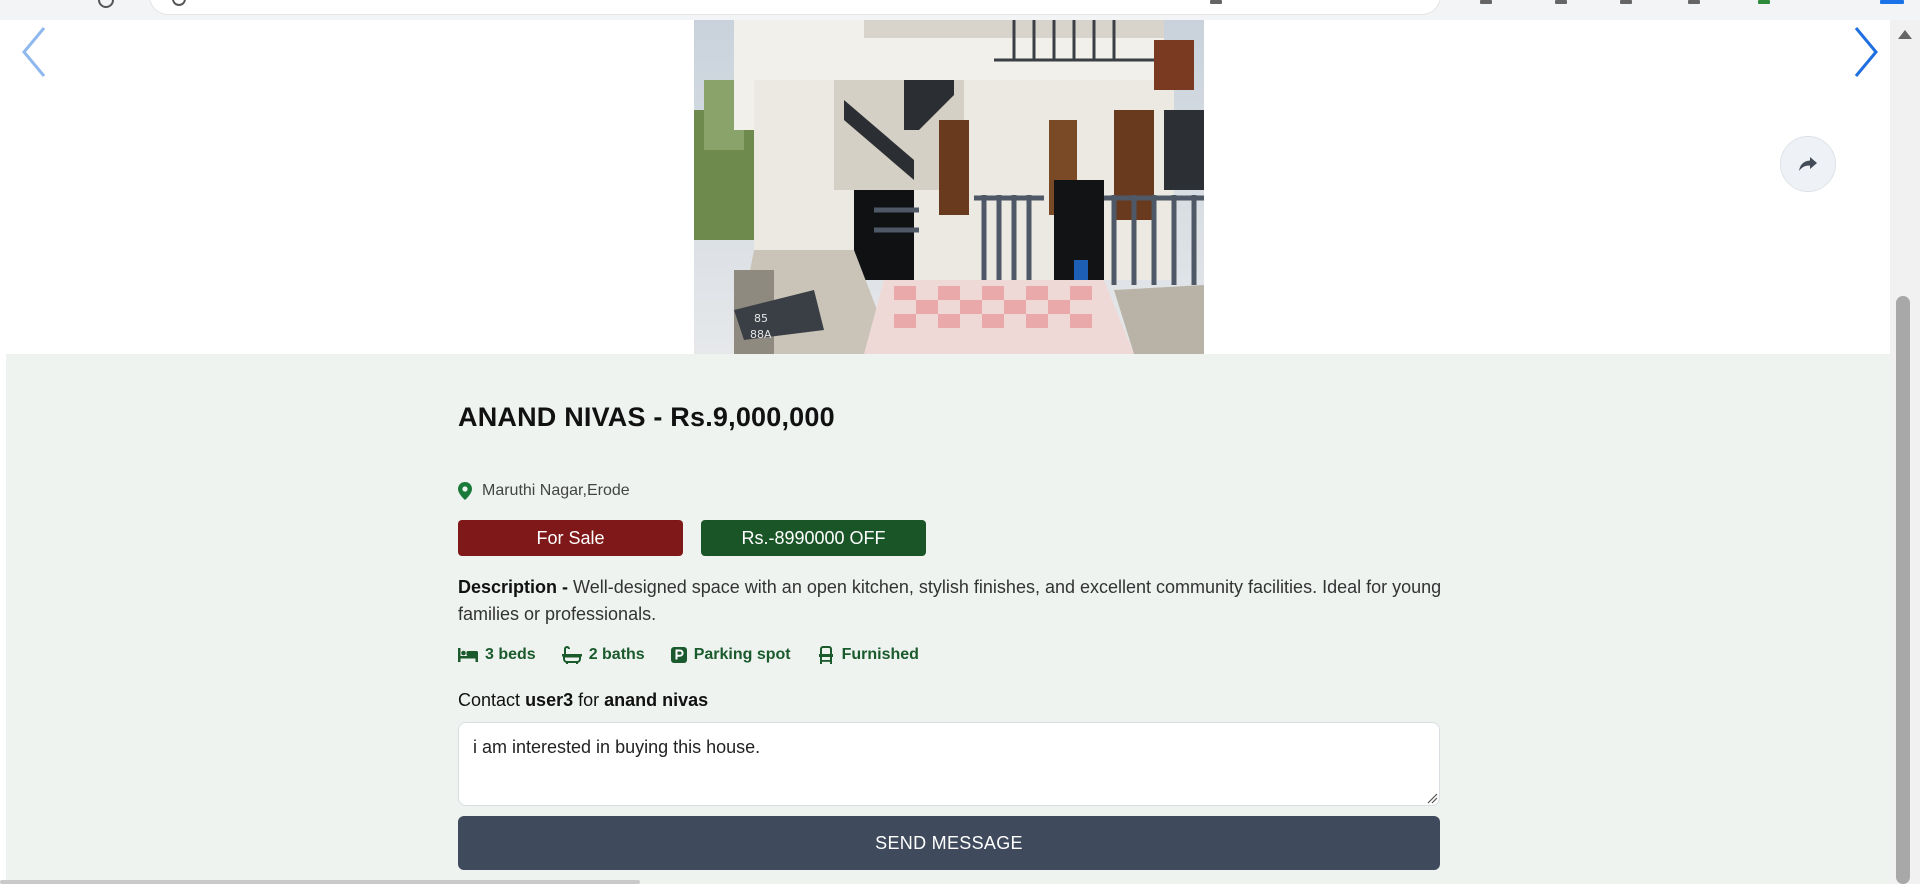  I want to click on bed-icon, so click(468, 655).